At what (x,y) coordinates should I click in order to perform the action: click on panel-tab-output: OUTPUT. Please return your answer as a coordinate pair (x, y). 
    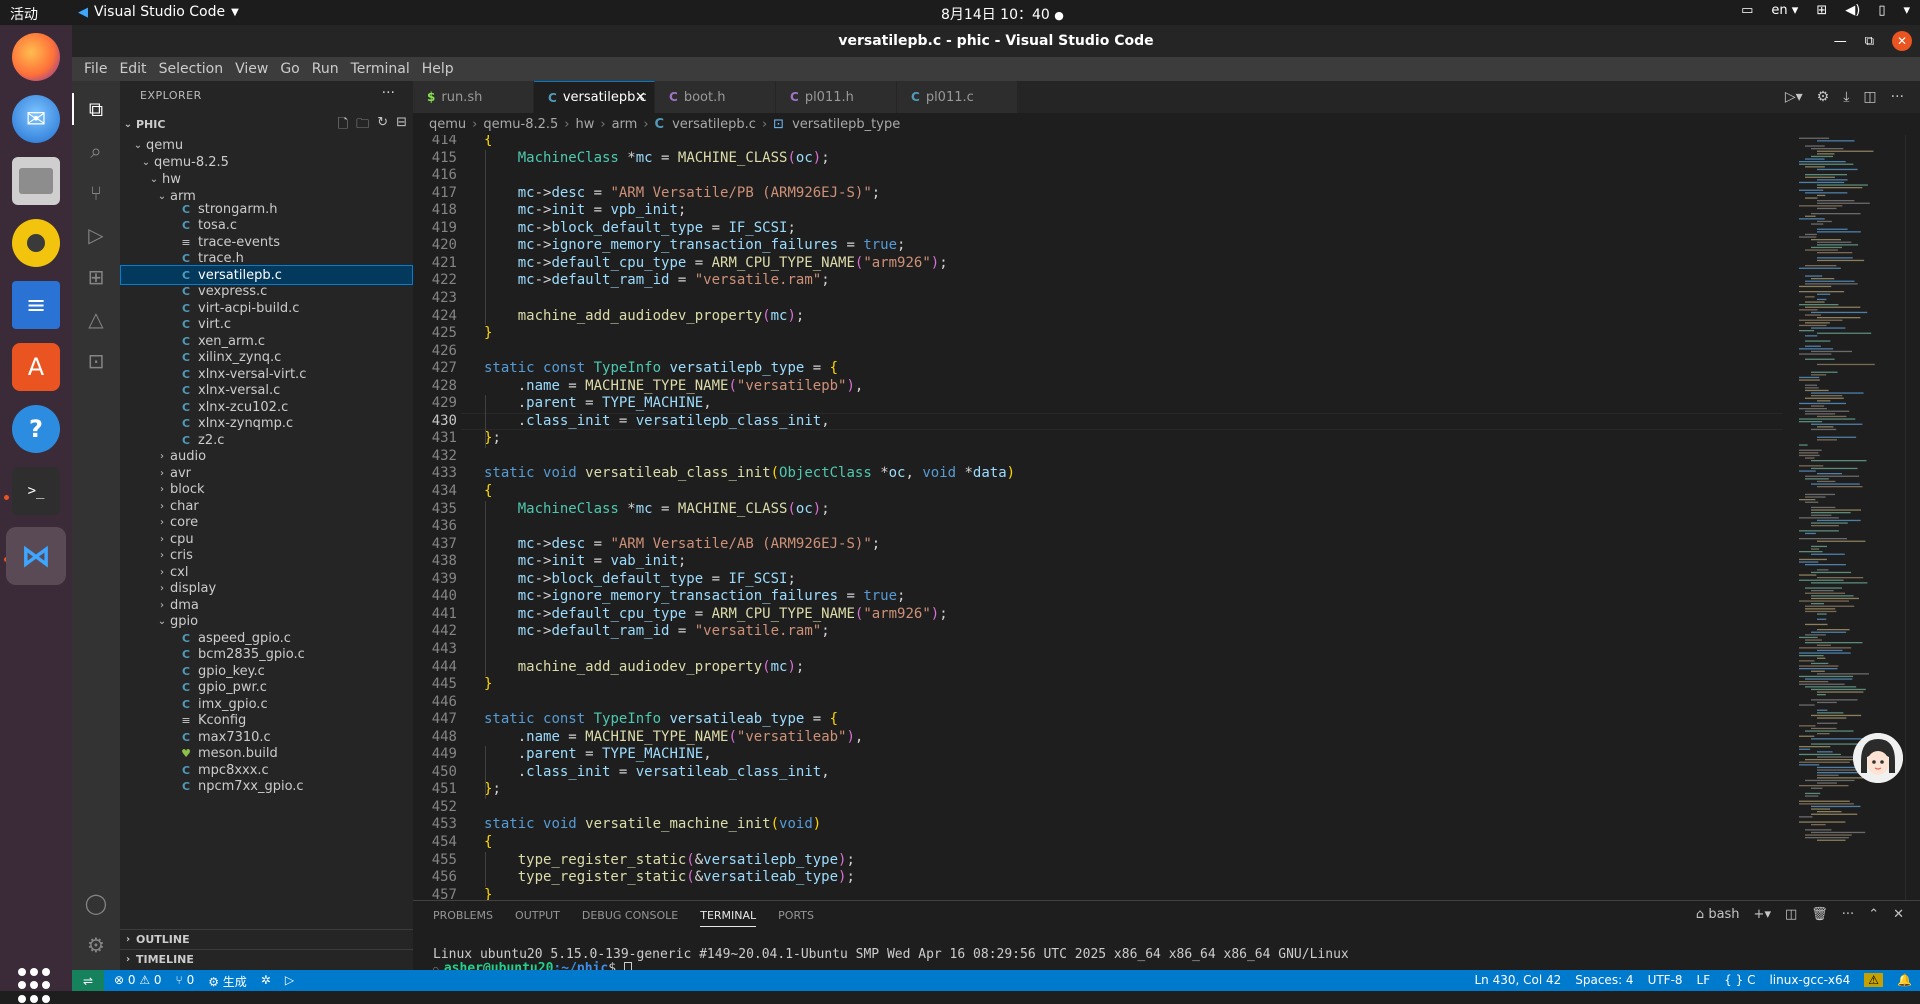
    Looking at the image, I should click on (537, 918).